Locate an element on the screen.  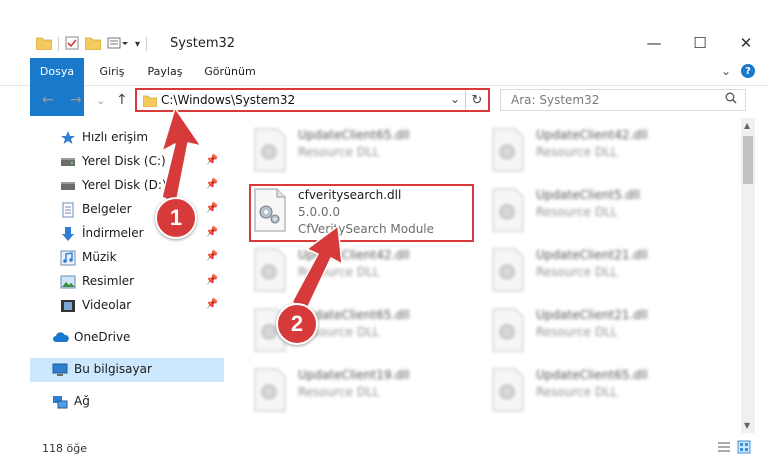
sidebar-item-this-pc: Bu bilgisayar is located at coordinates (127, 370).